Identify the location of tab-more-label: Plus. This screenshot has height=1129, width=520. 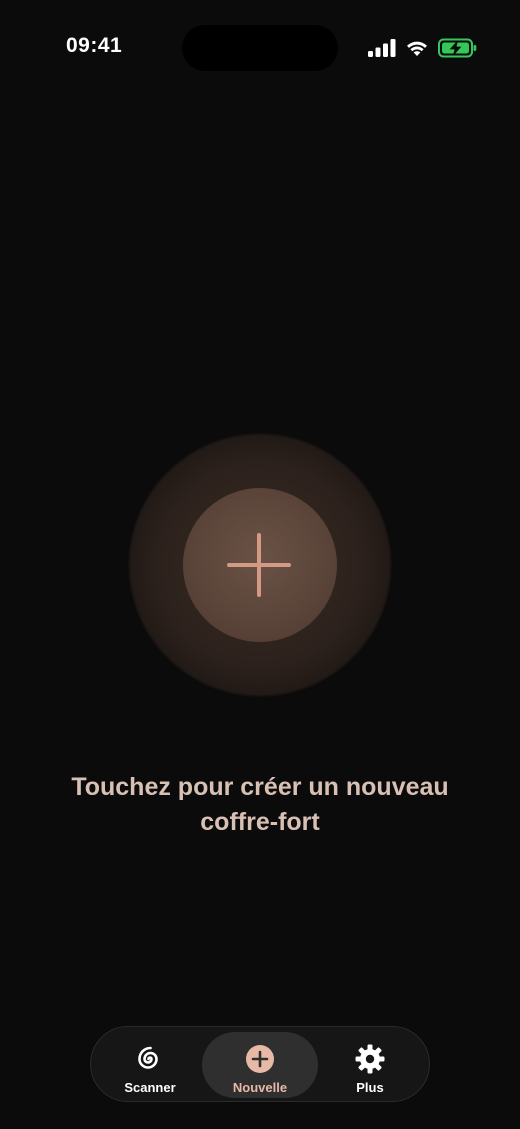
(370, 1087).